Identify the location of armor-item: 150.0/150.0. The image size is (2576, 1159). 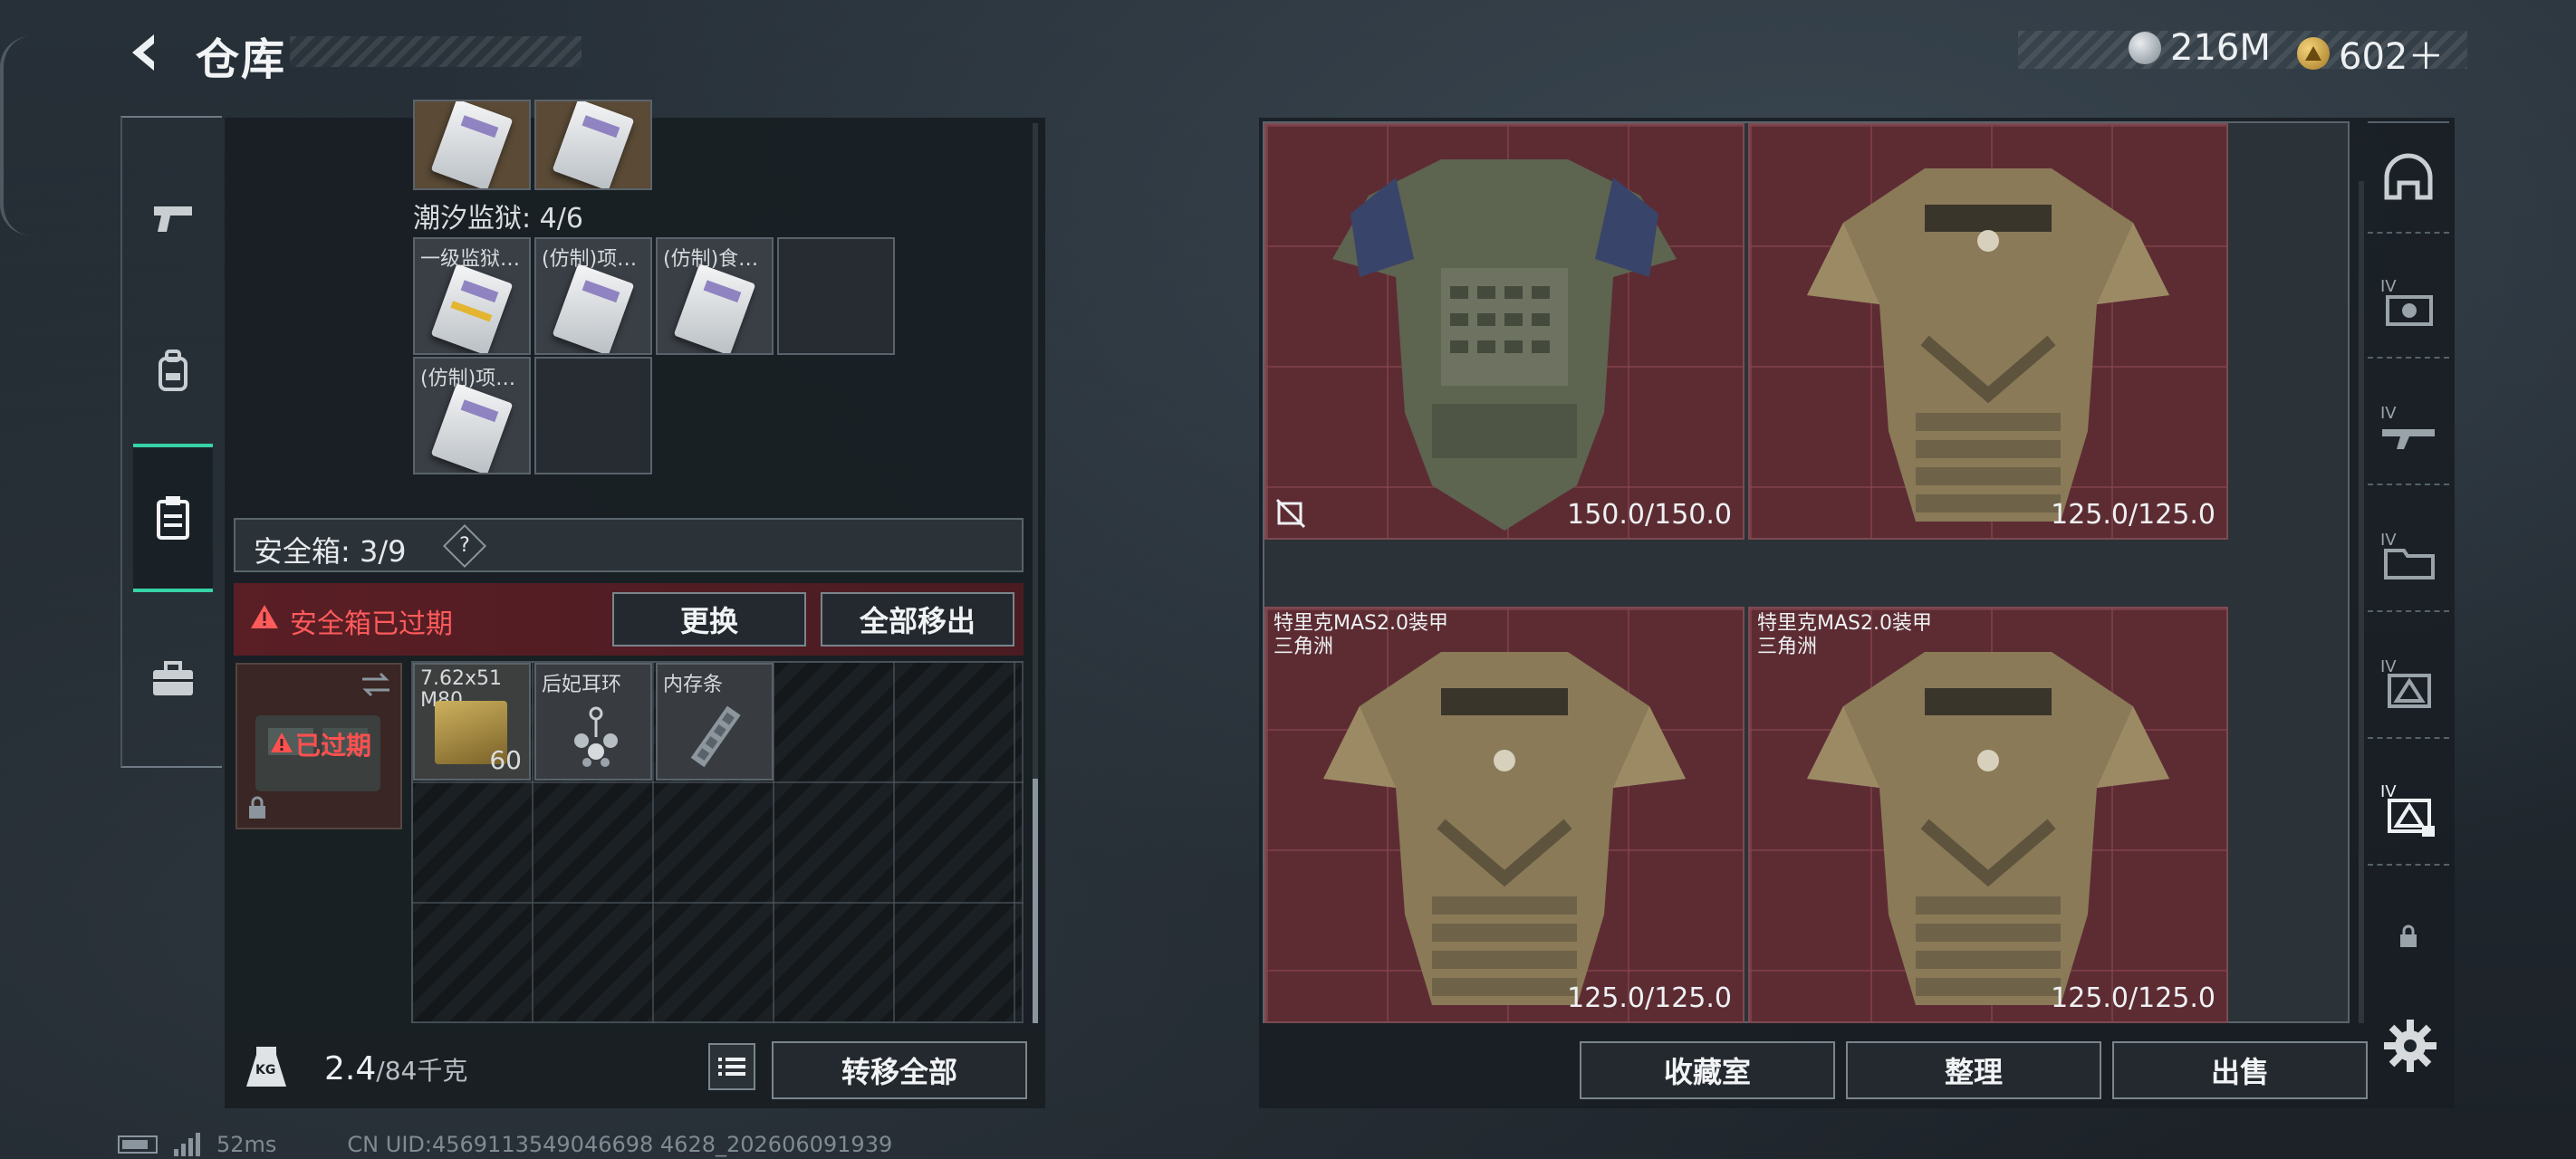
(1504, 331).